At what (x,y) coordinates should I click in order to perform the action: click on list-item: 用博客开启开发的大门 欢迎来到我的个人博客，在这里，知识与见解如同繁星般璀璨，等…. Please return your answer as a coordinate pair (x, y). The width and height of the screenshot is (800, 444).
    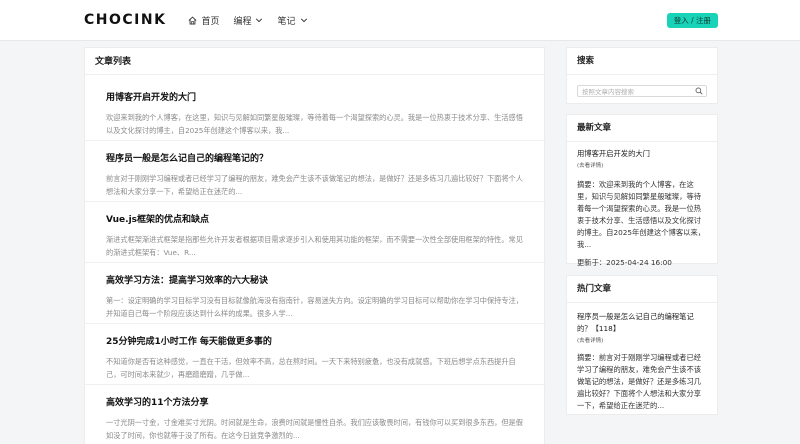
    Looking at the image, I should click on (316, 114).